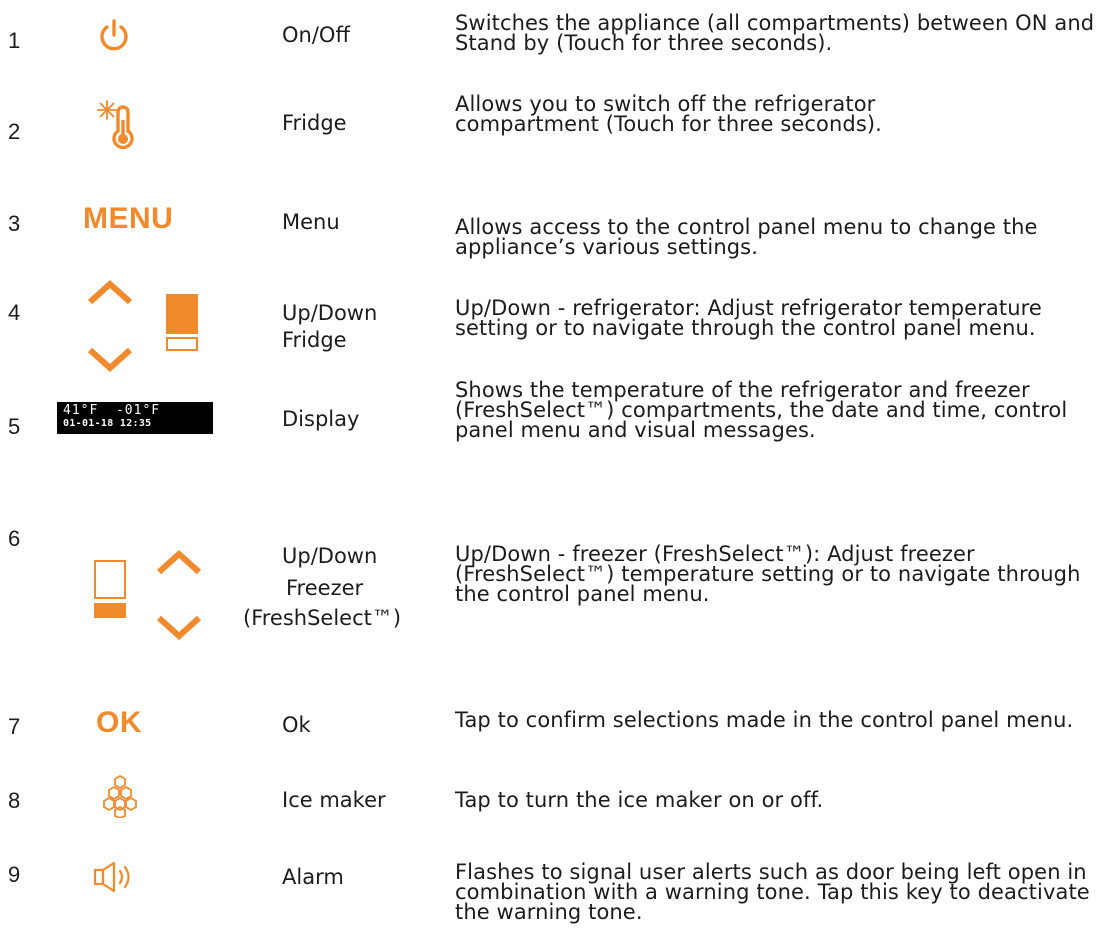 The width and height of the screenshot is (1113, 947). What do you see at coordinates (14, 131) in the screenshot?
I see `row-number: 2` at bounding box center [14, 131].